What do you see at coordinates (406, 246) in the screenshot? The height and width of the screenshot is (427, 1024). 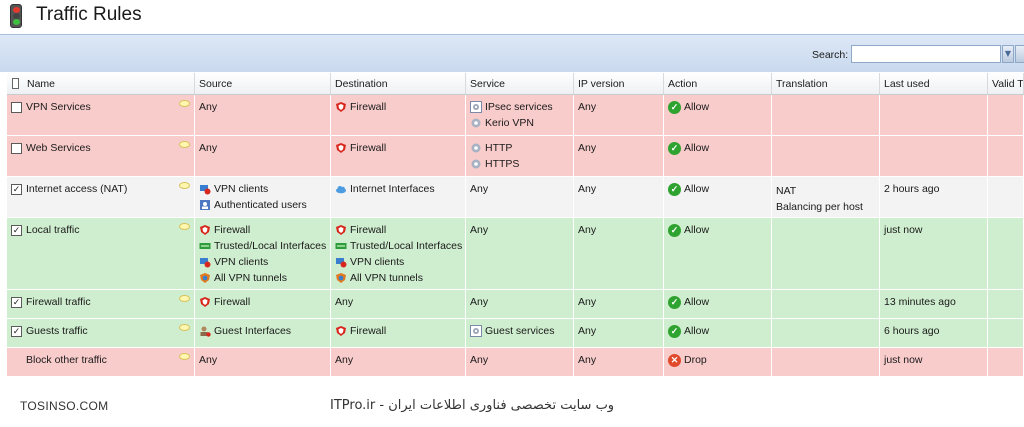 I see `destination-item-label: Trusted/Local Interfaces` at bounding box center [406, 246].